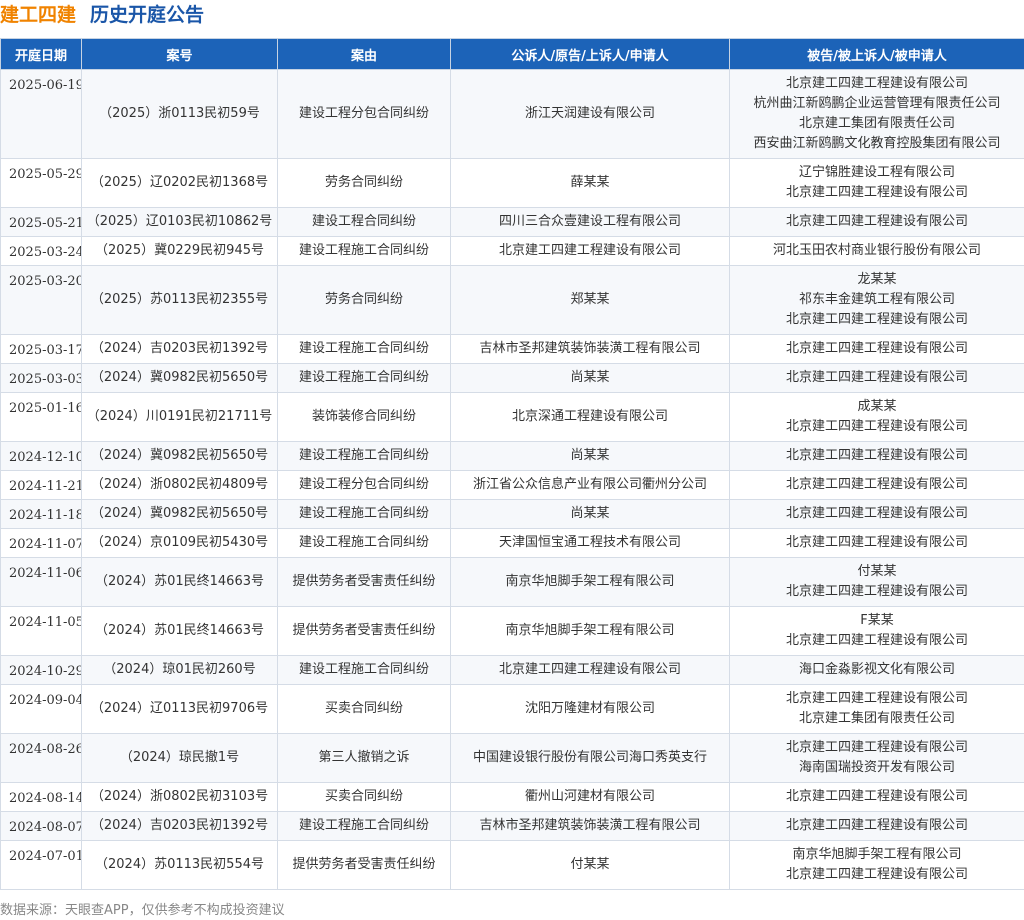 The height and width of the screenshot is (920, 1024). What do you see at coordinates (41, 709) in the screenshot?
I see `cell-date: 2024-09-04` at bounding box center [41, 709].